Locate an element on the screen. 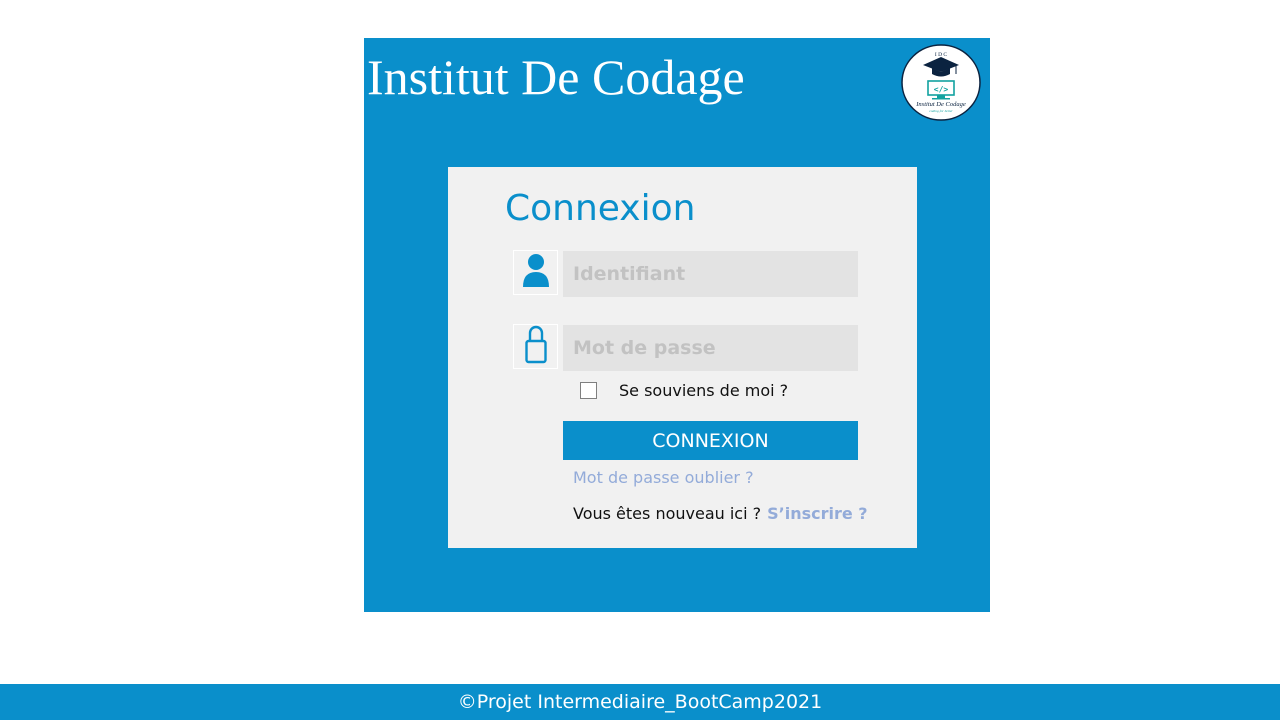 This screenshot has width=1280, height=720. lock-icon-box is located at coordinates (535, 346).